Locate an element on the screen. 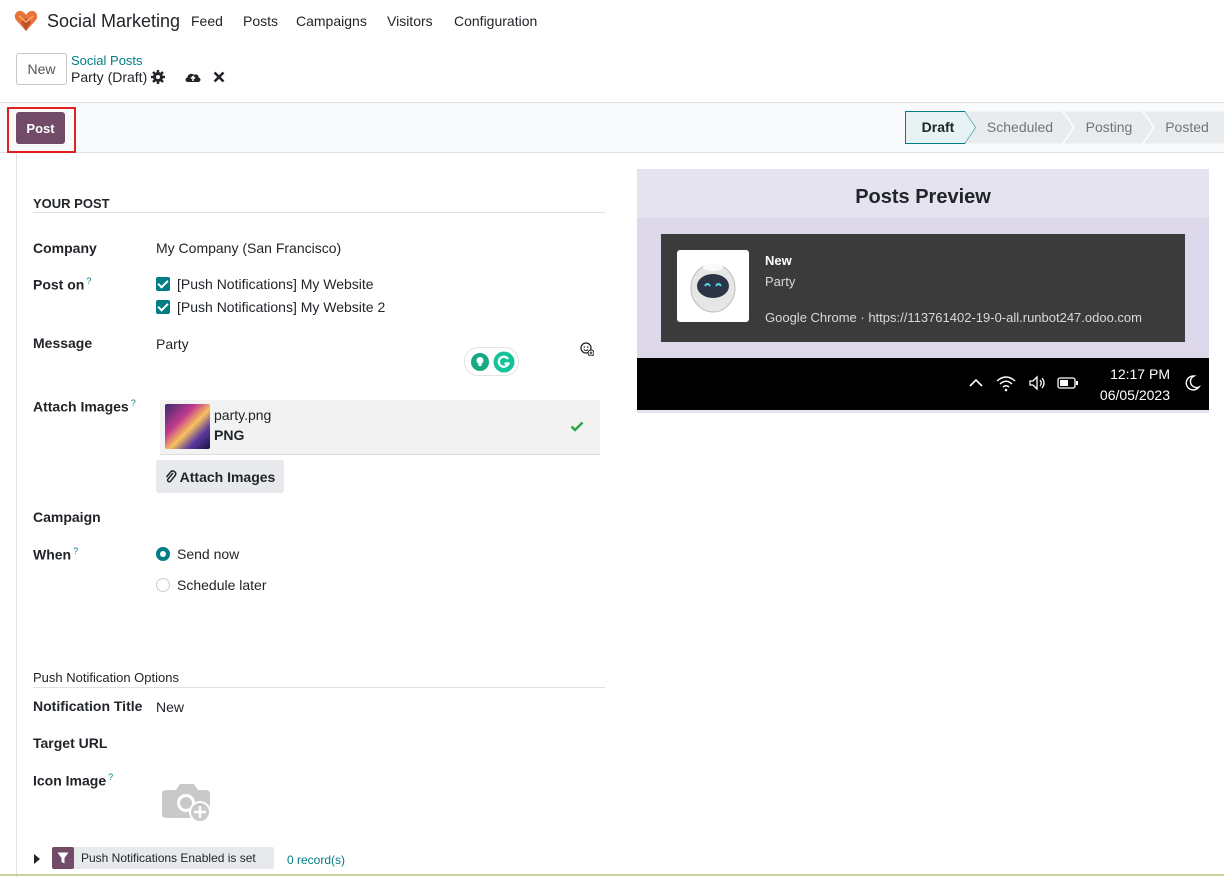 This screenshot has width=1224, height=877. grammarly-widget is located at coordinates (491, 361).